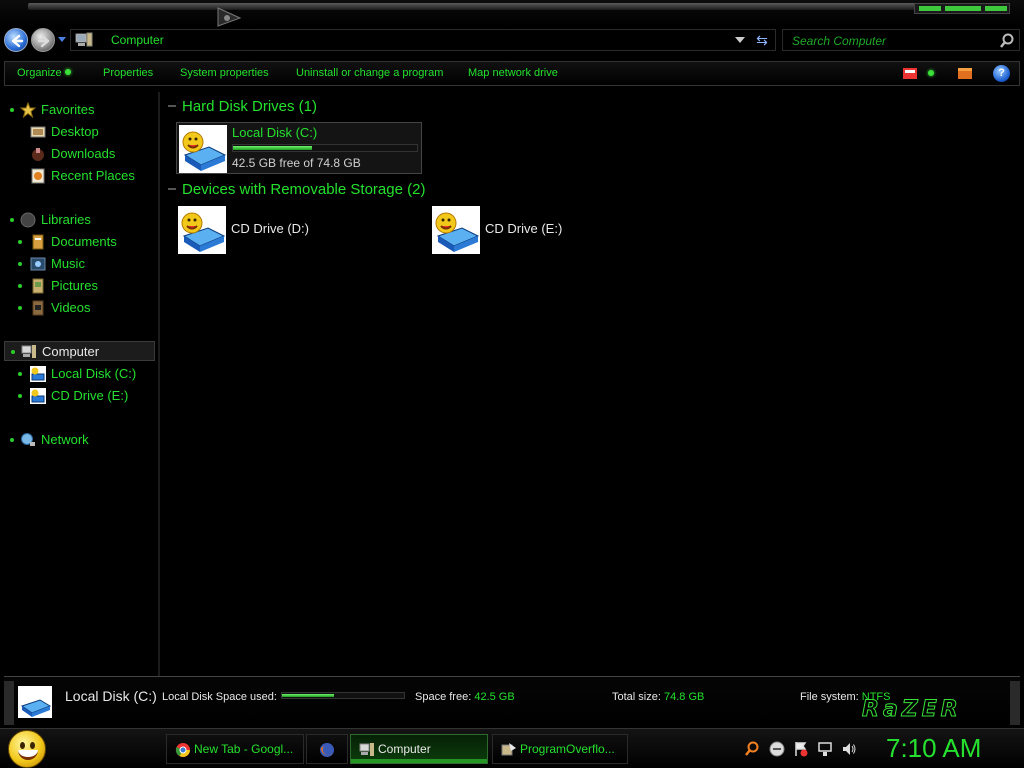  I want to click on address-bar: Computer ⇆, so click(423, 40).